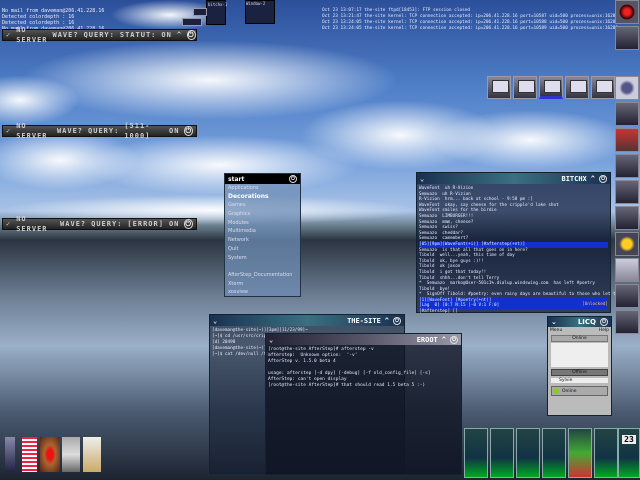 Image resolution: width=640 pixels, height=480 pixels. Describe the element at coordinates (556, 391) in the screenshot. I see `status-icon` at that location.